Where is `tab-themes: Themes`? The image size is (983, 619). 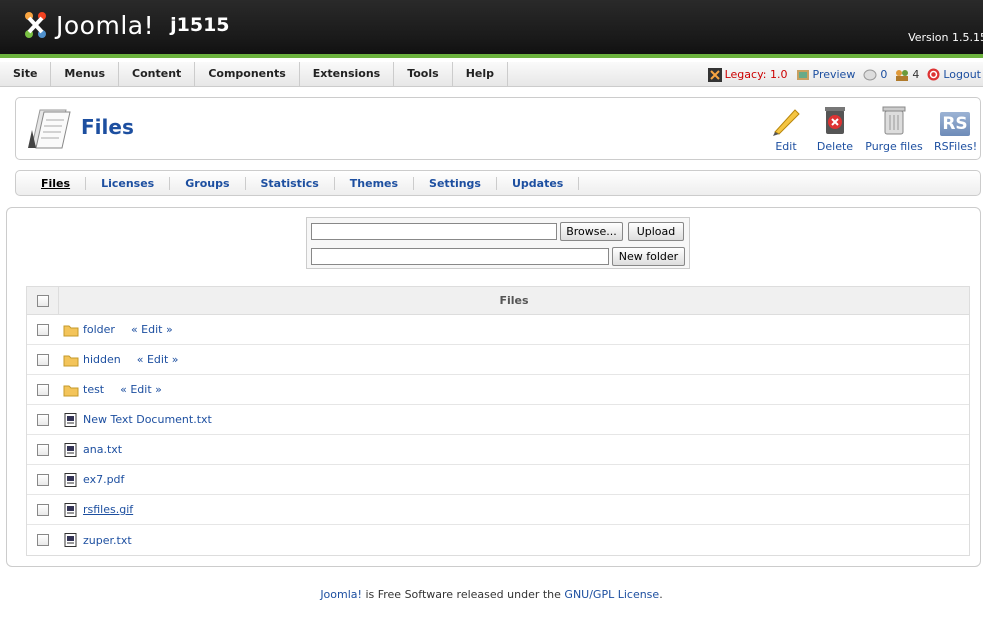
tab-themes: Themes is located at coordinates (375, 183).